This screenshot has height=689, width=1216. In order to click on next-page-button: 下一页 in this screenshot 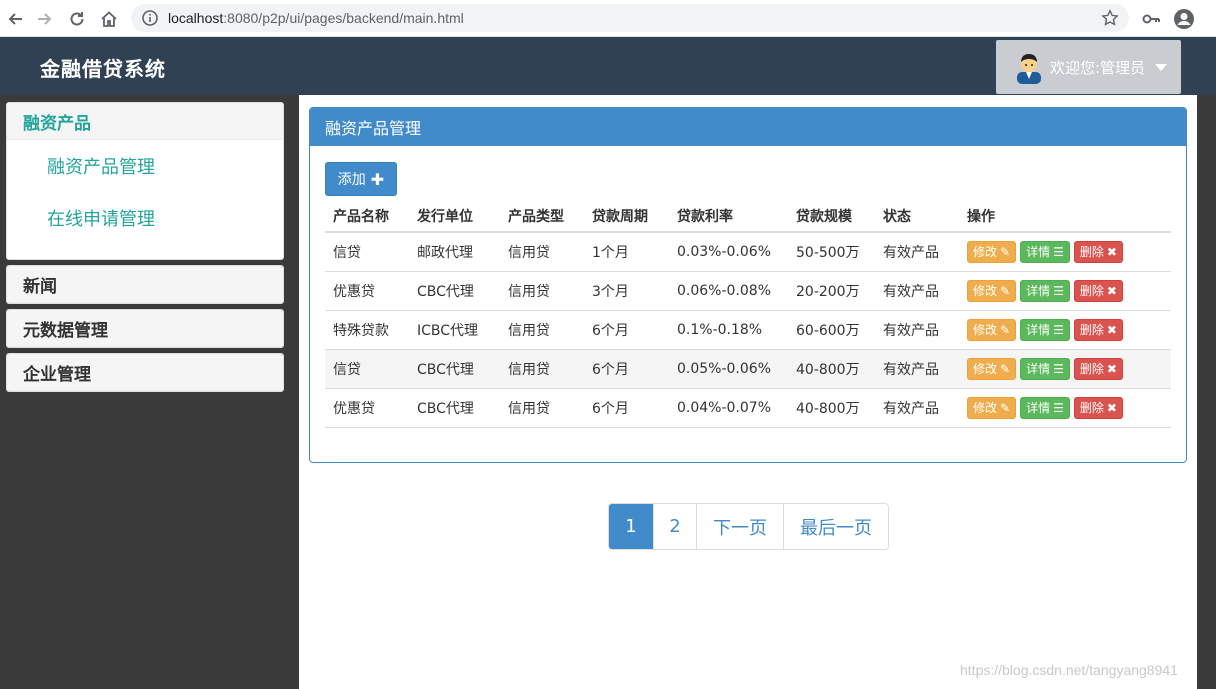, I will do `click(739, 526)`.